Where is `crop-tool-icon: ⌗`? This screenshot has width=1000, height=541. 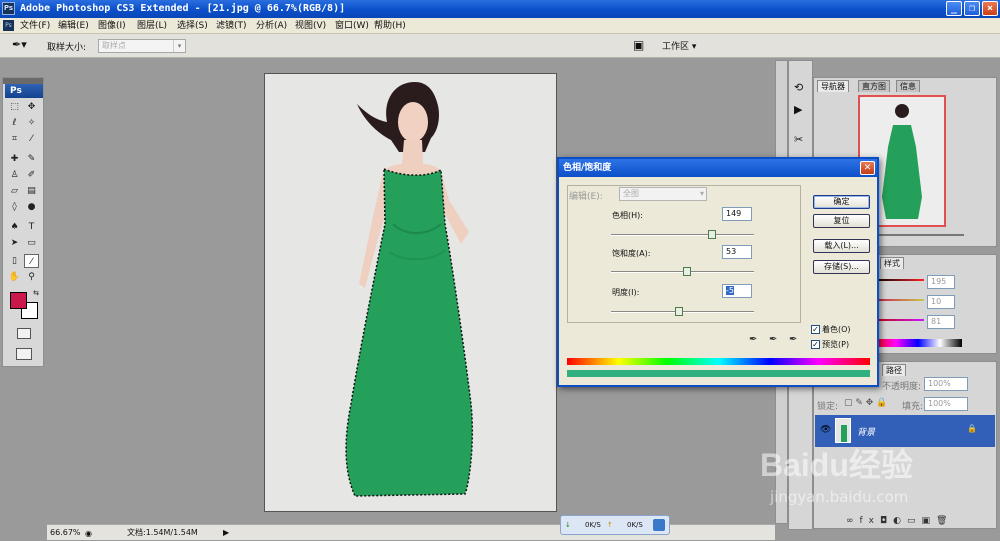
crop-tool-icon: ⌗ is located at coordinates (14, 139).